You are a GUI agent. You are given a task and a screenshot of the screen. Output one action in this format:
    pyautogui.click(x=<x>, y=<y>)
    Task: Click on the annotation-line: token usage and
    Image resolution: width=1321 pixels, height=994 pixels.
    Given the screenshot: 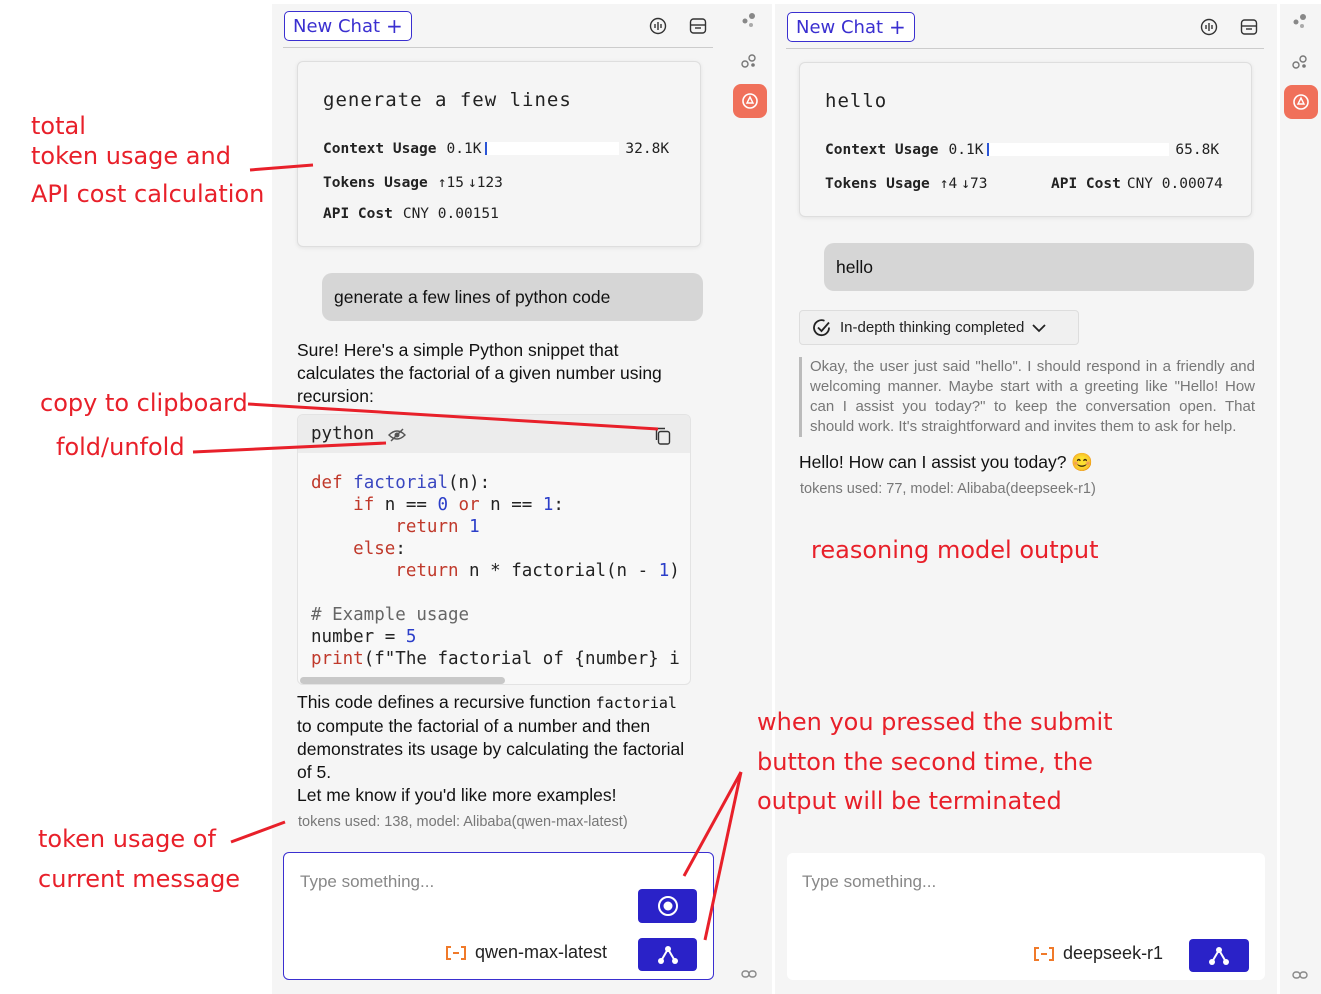 What is the action you would take?
    pyautogui.click(x=131, y=156)
    